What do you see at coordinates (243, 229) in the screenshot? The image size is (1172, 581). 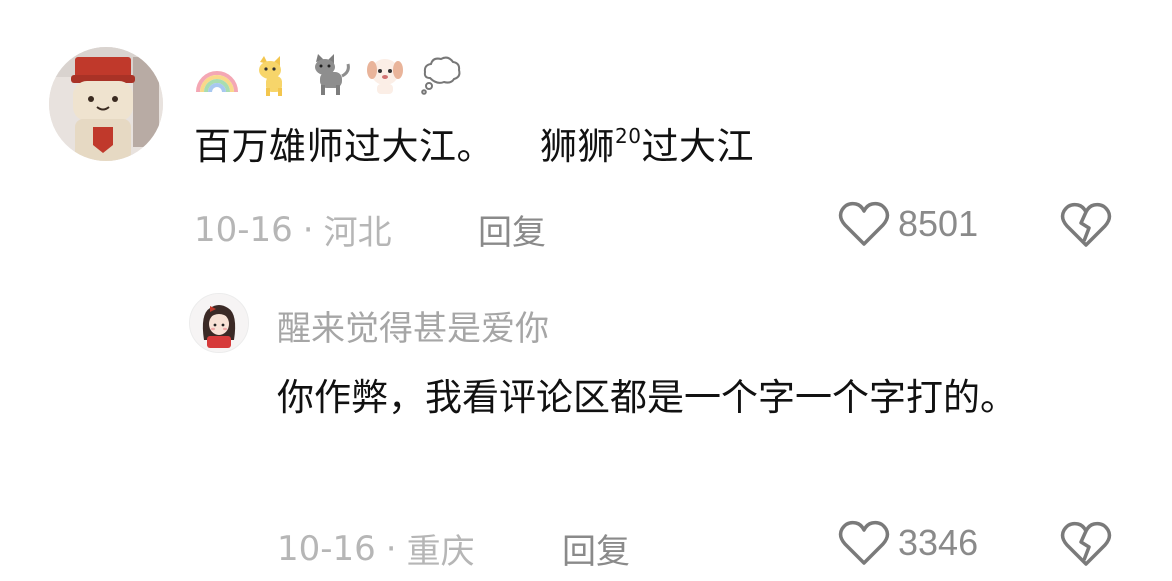 I see `comment-date: 10-16` at bounding box center [243, 229].